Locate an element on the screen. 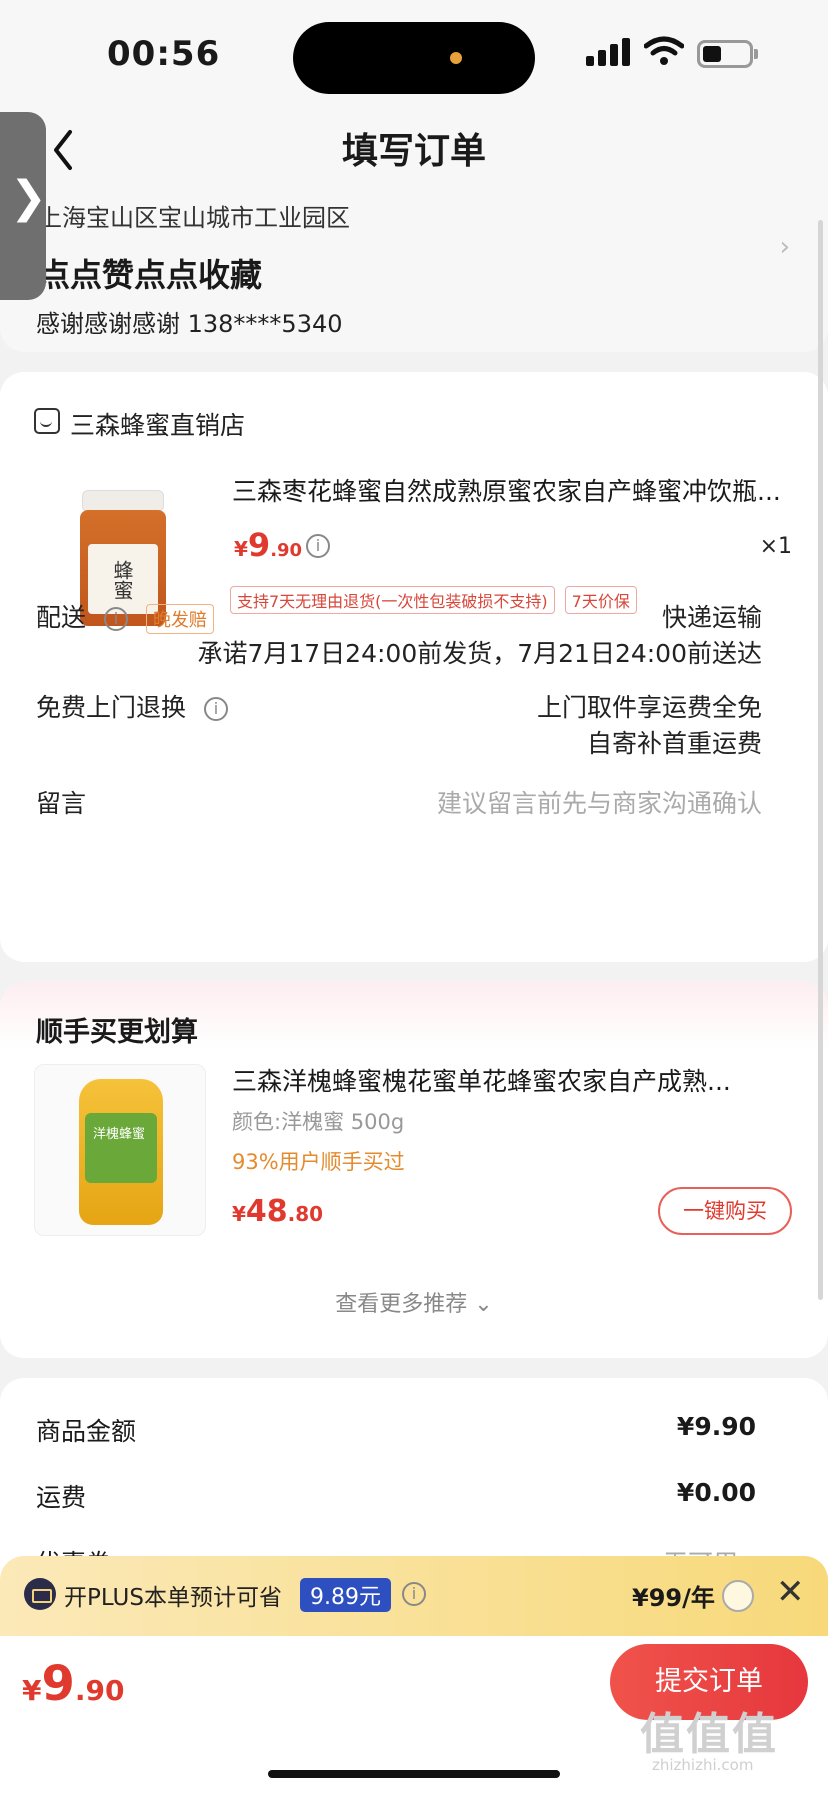 The image size is (828, 1795). product-price: ¥9.90 is located at coordinates (268, 545).